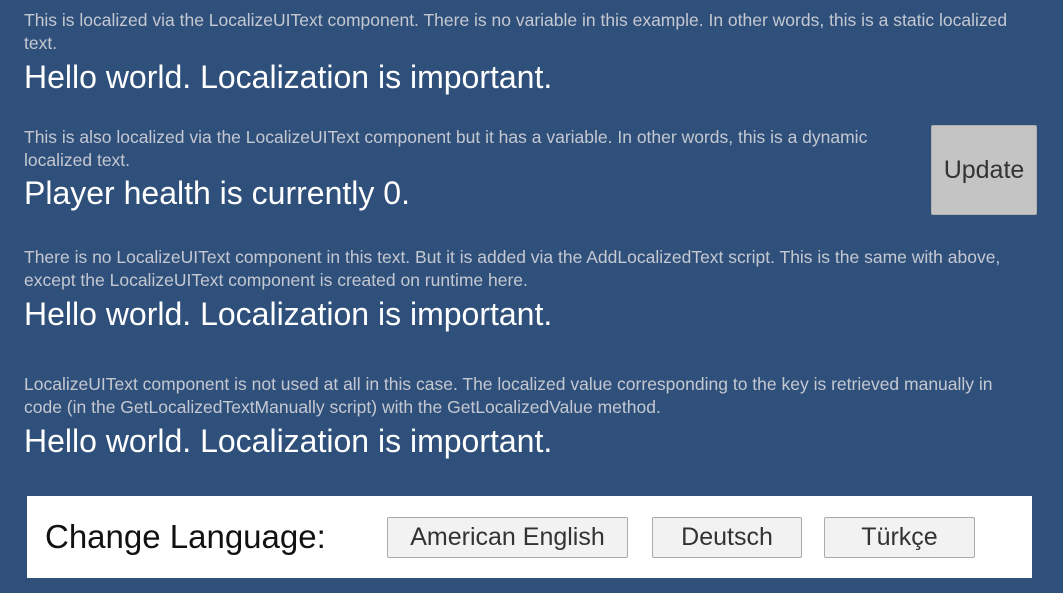 Image resolution: width=1063 pixels, height=593 pixels. I want to click on turkce-button: Türkçe, so click(899, 537).